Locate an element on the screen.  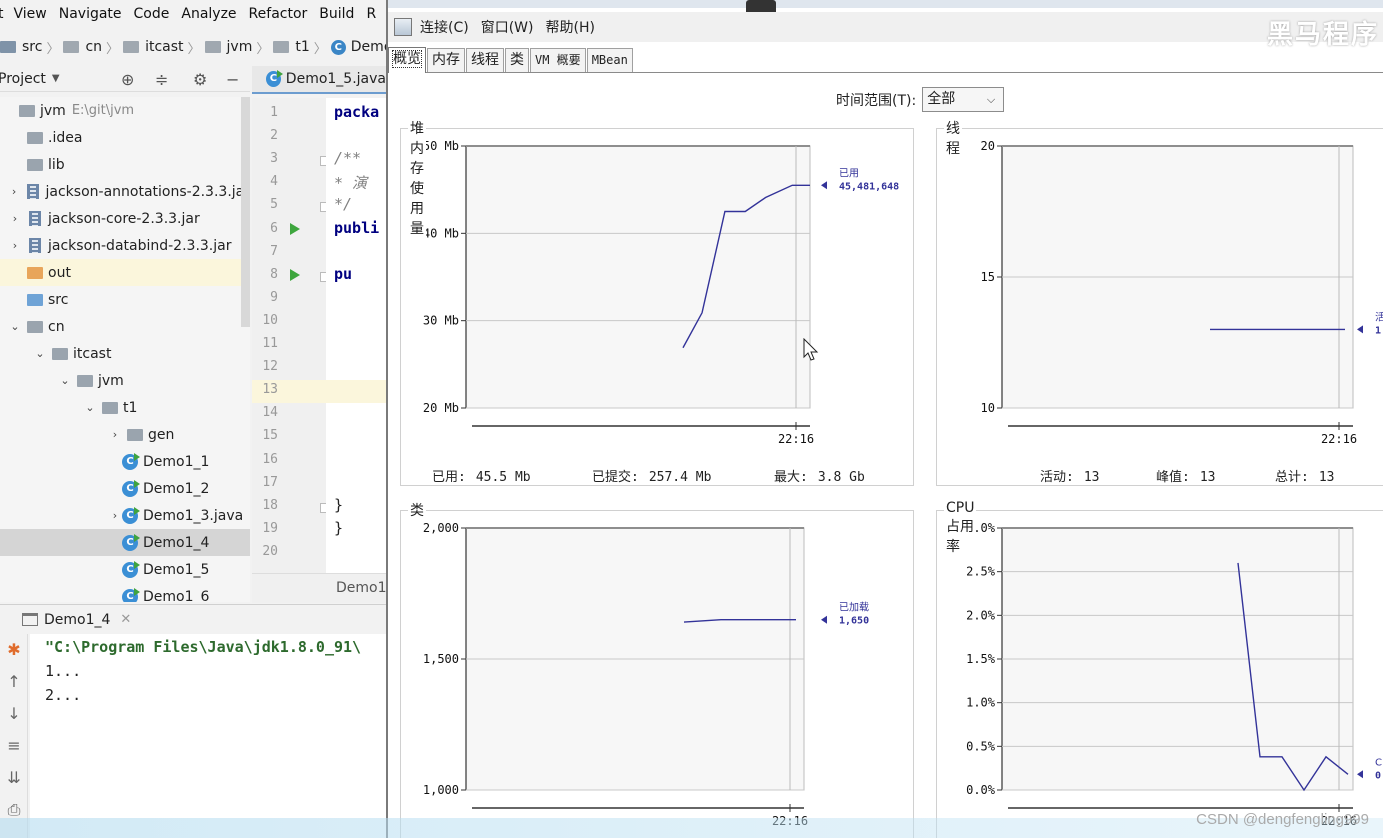
jconsole-titlebar is located at coordinates (885, 4).